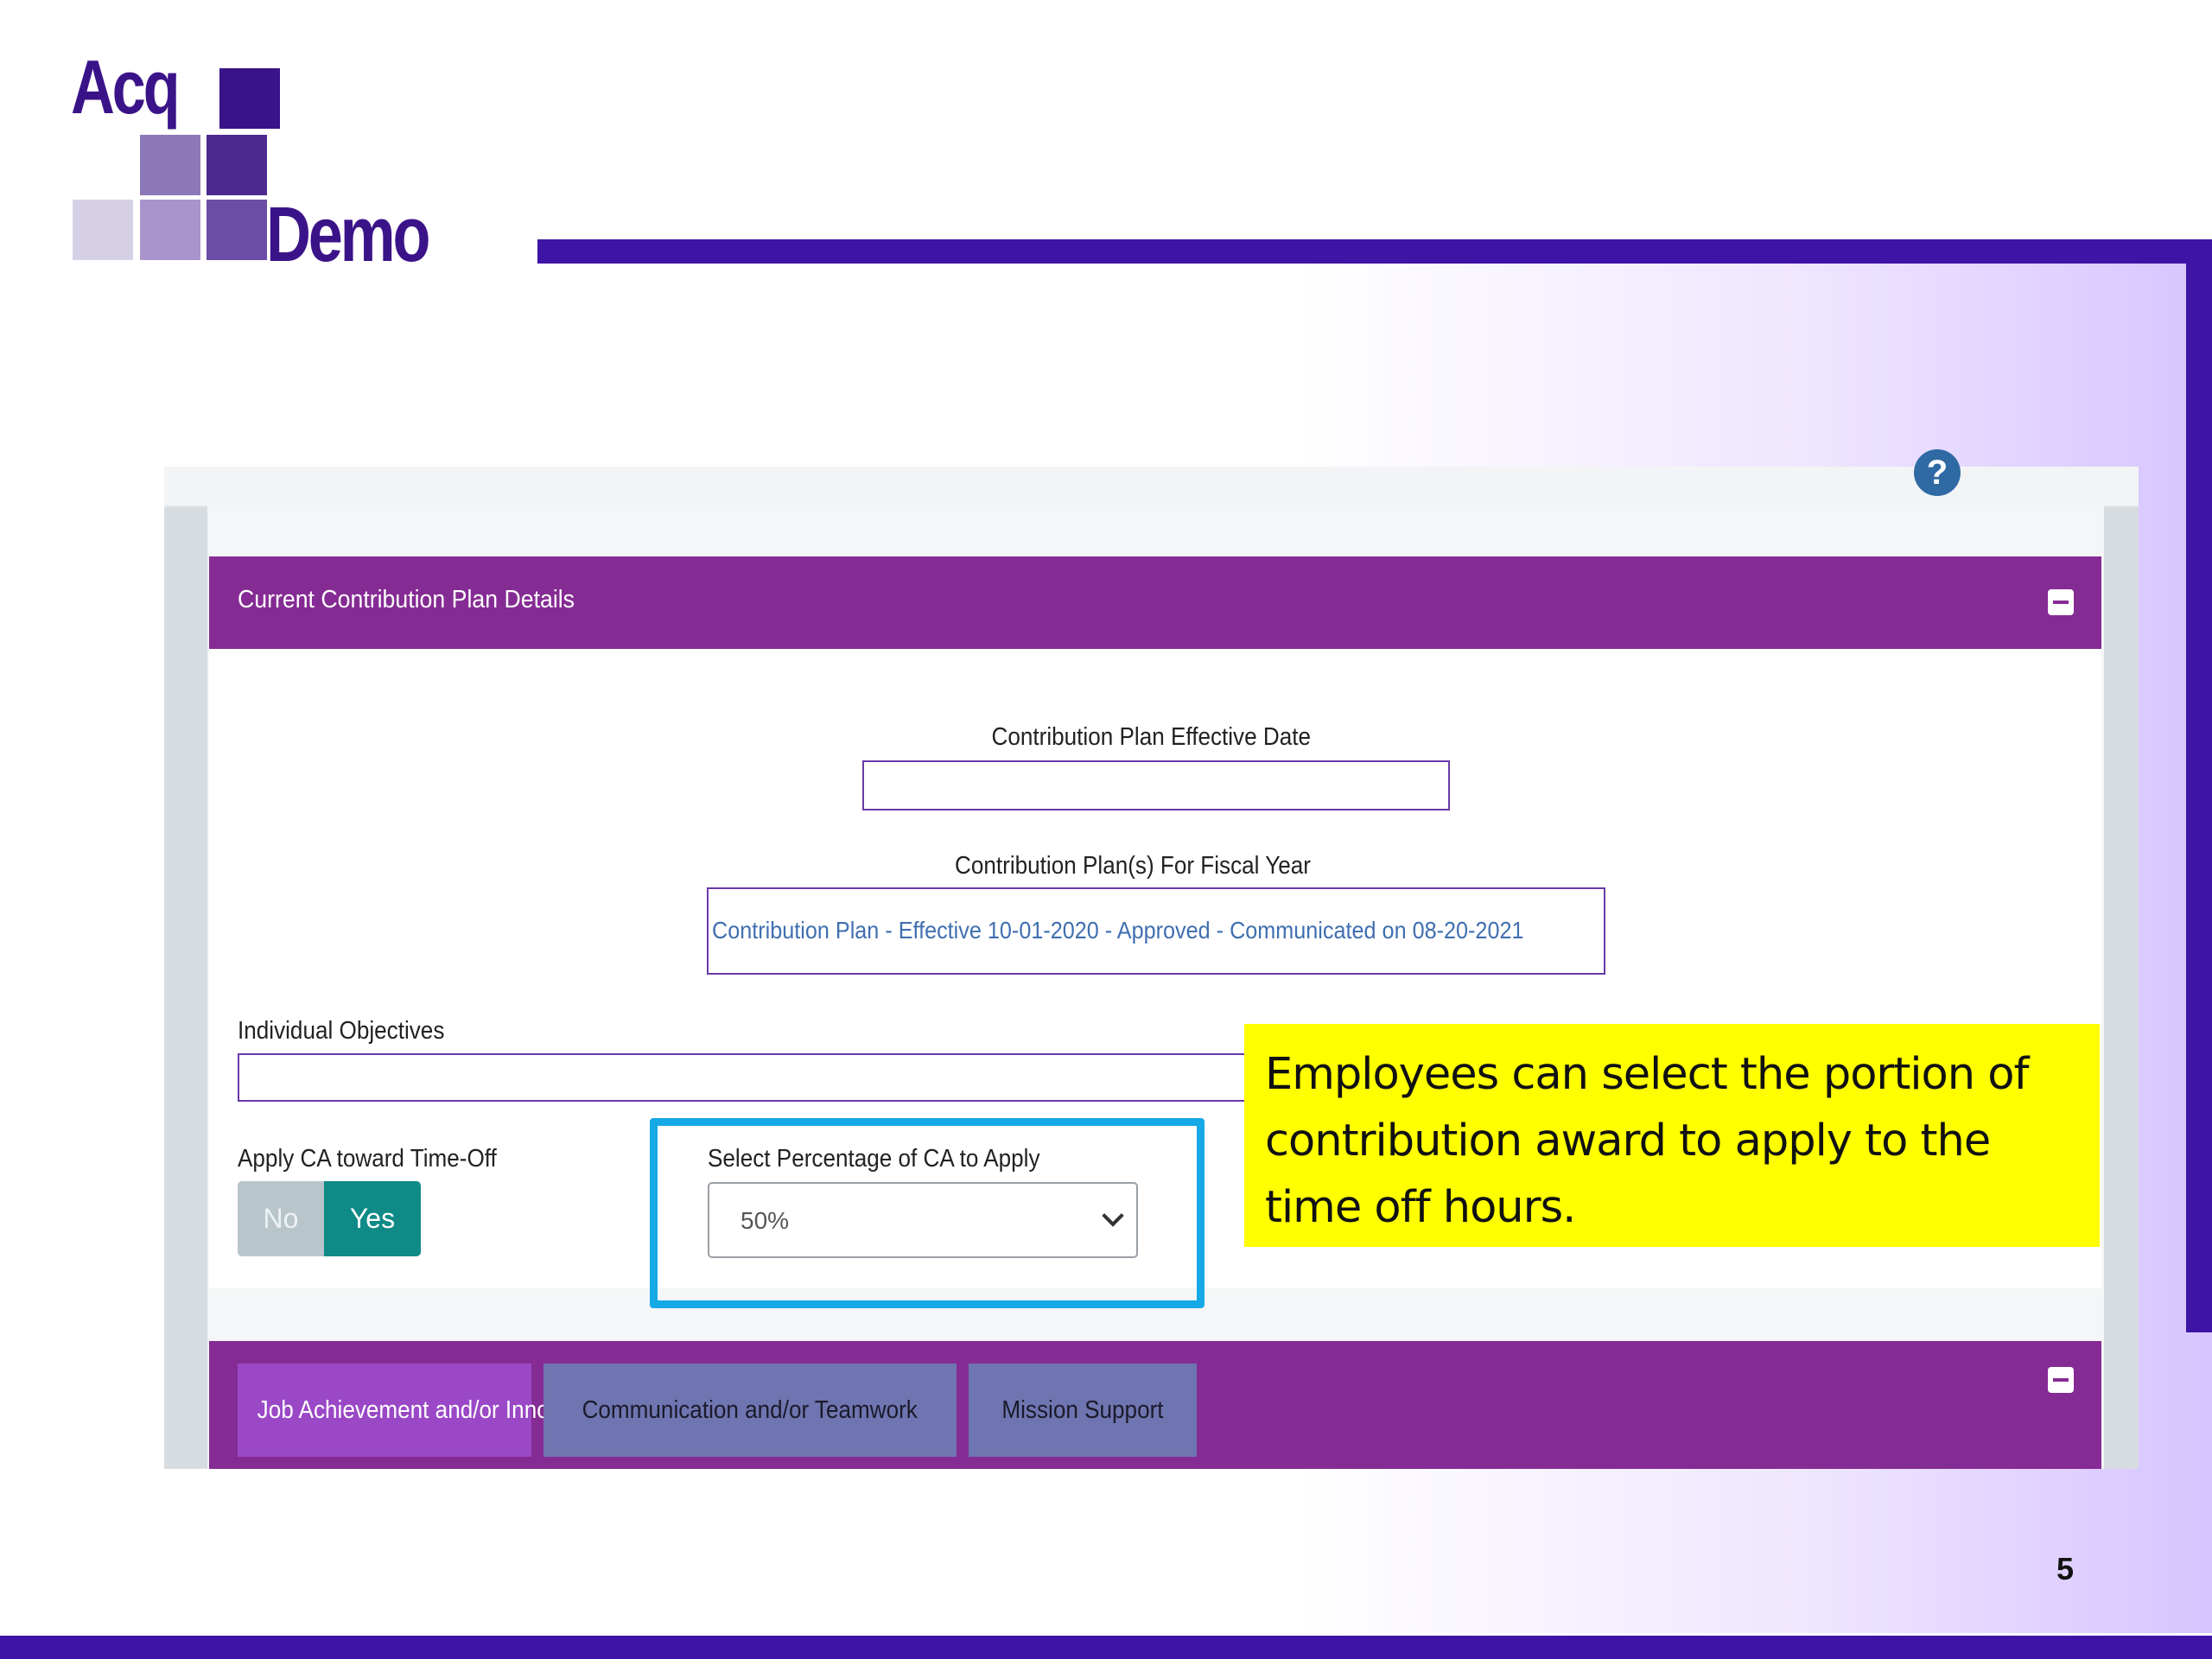  Describe the element at coordinates (2065, 1568) in the screenshot. I see `page-number: 5` at that location.